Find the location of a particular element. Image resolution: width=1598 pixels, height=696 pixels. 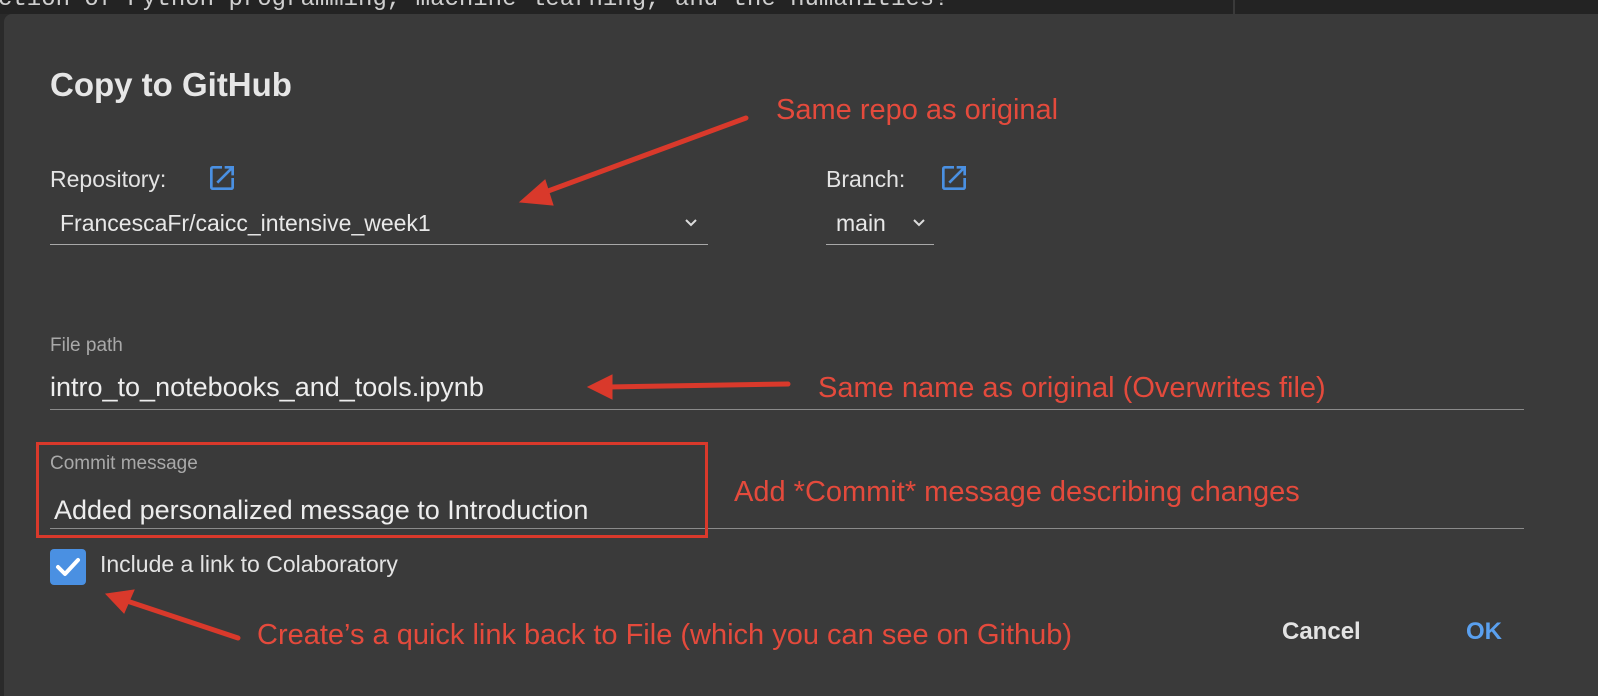

background-divider is located at coordinates (1234, 7).